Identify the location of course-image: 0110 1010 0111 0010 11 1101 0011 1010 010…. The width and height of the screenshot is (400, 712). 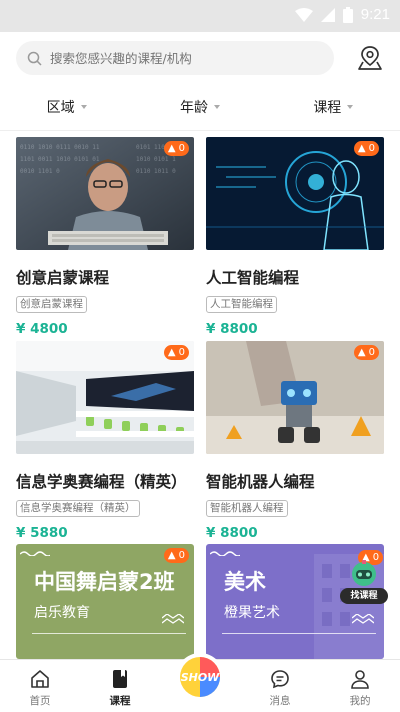
(105, 193).